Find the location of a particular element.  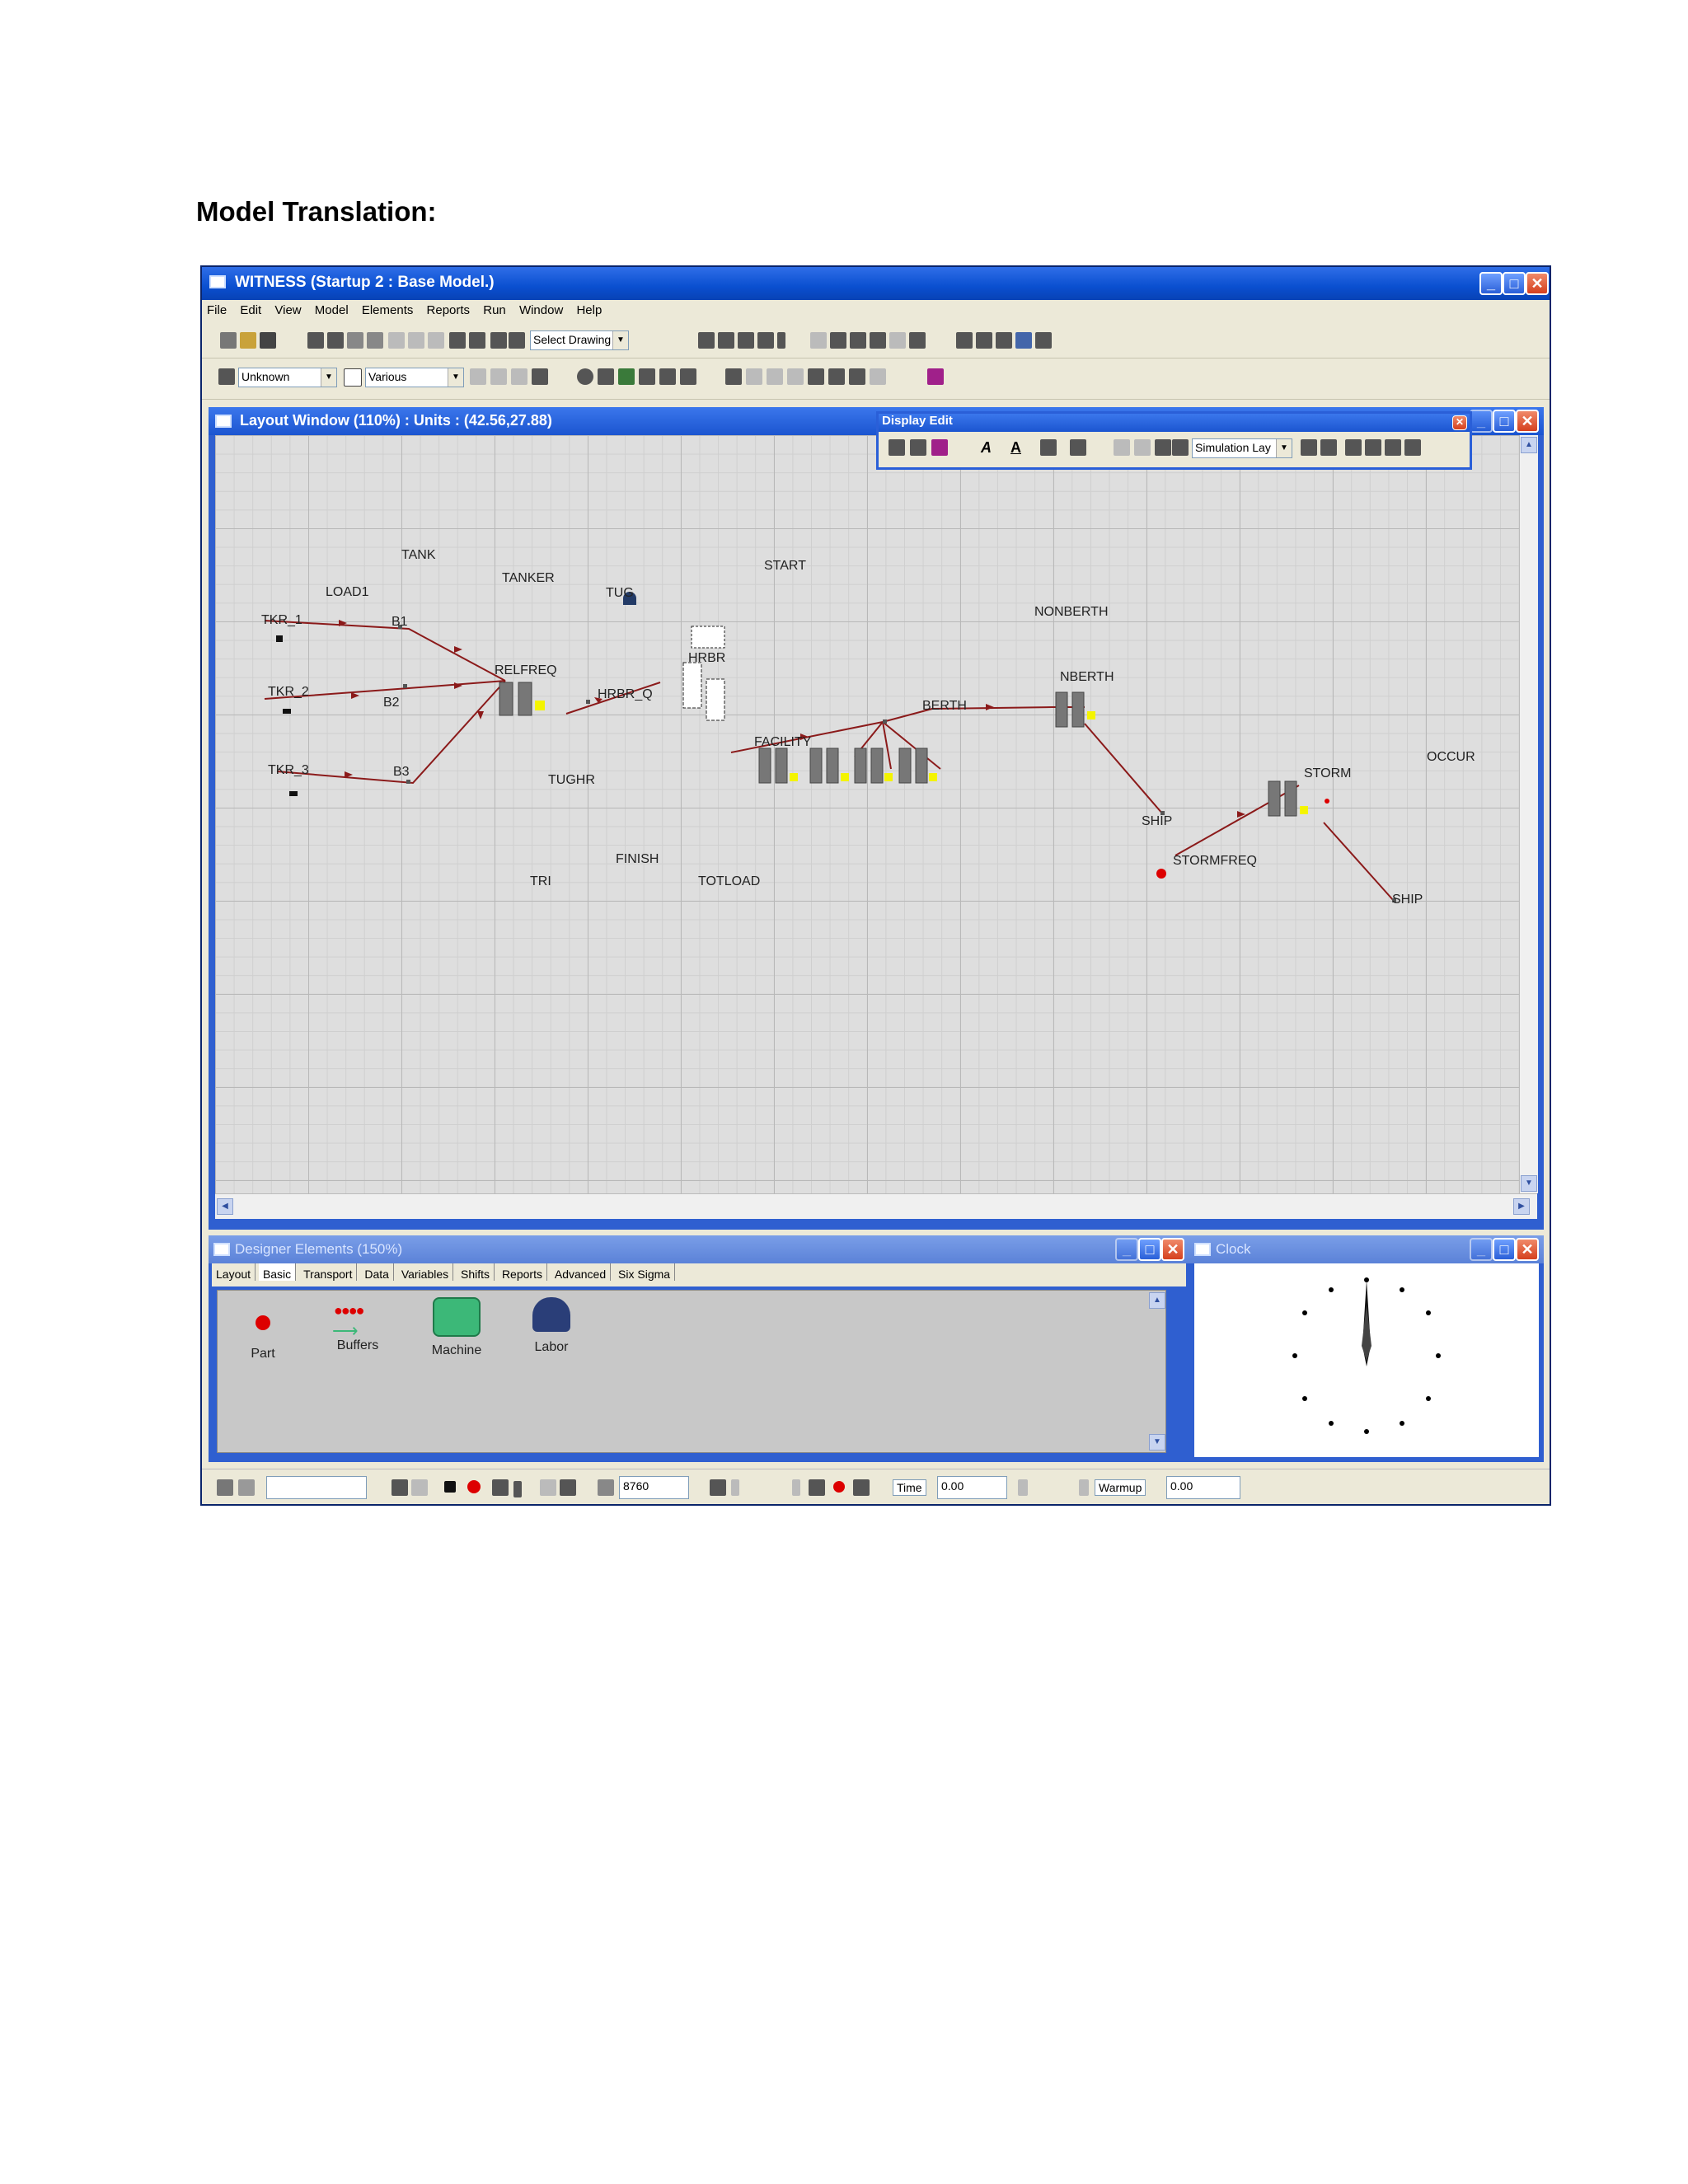

report-icon is located at coordinates (746, 340).